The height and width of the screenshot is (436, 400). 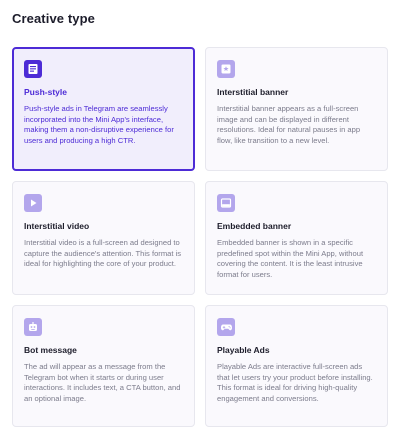 I want to click on gamepad-icon, so click(x=226, y=327).